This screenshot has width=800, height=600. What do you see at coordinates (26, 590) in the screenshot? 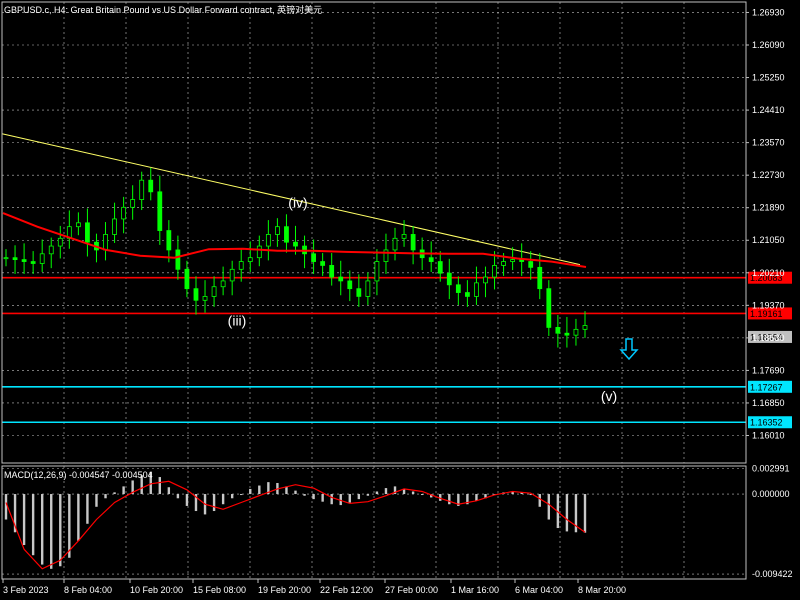
I see `x-tick-label: 3 Feb 2023` at bounding box center [26, 590].